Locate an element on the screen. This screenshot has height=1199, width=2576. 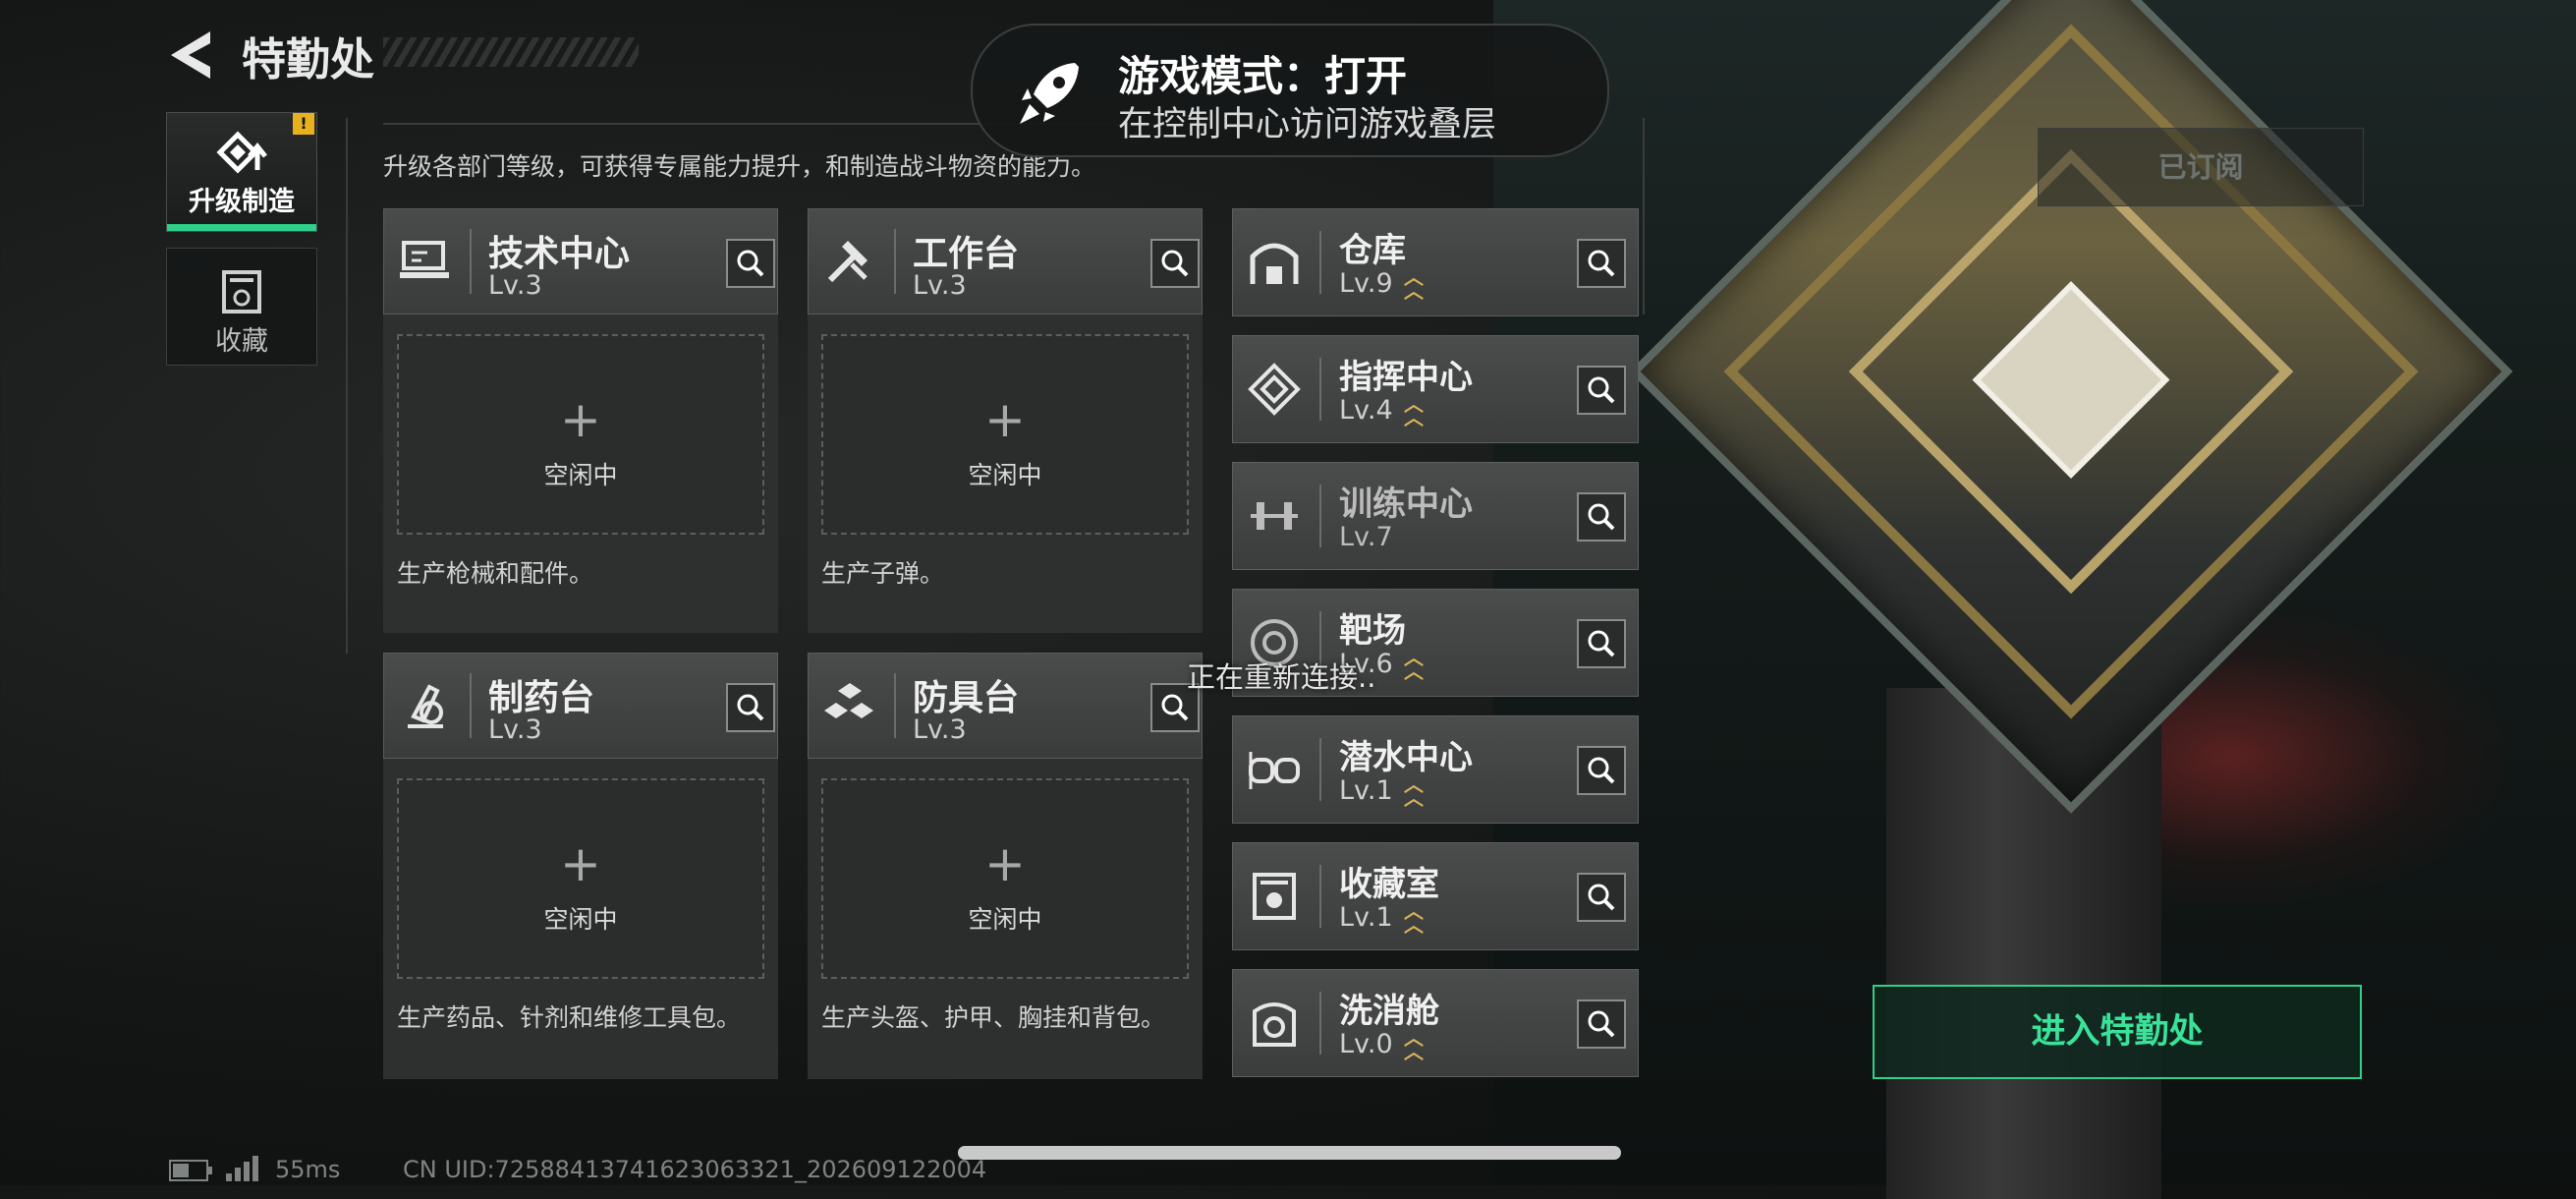
notification-subtitle: 在控制中心访问游戏叠层 is located at coordinates (1307, 124).